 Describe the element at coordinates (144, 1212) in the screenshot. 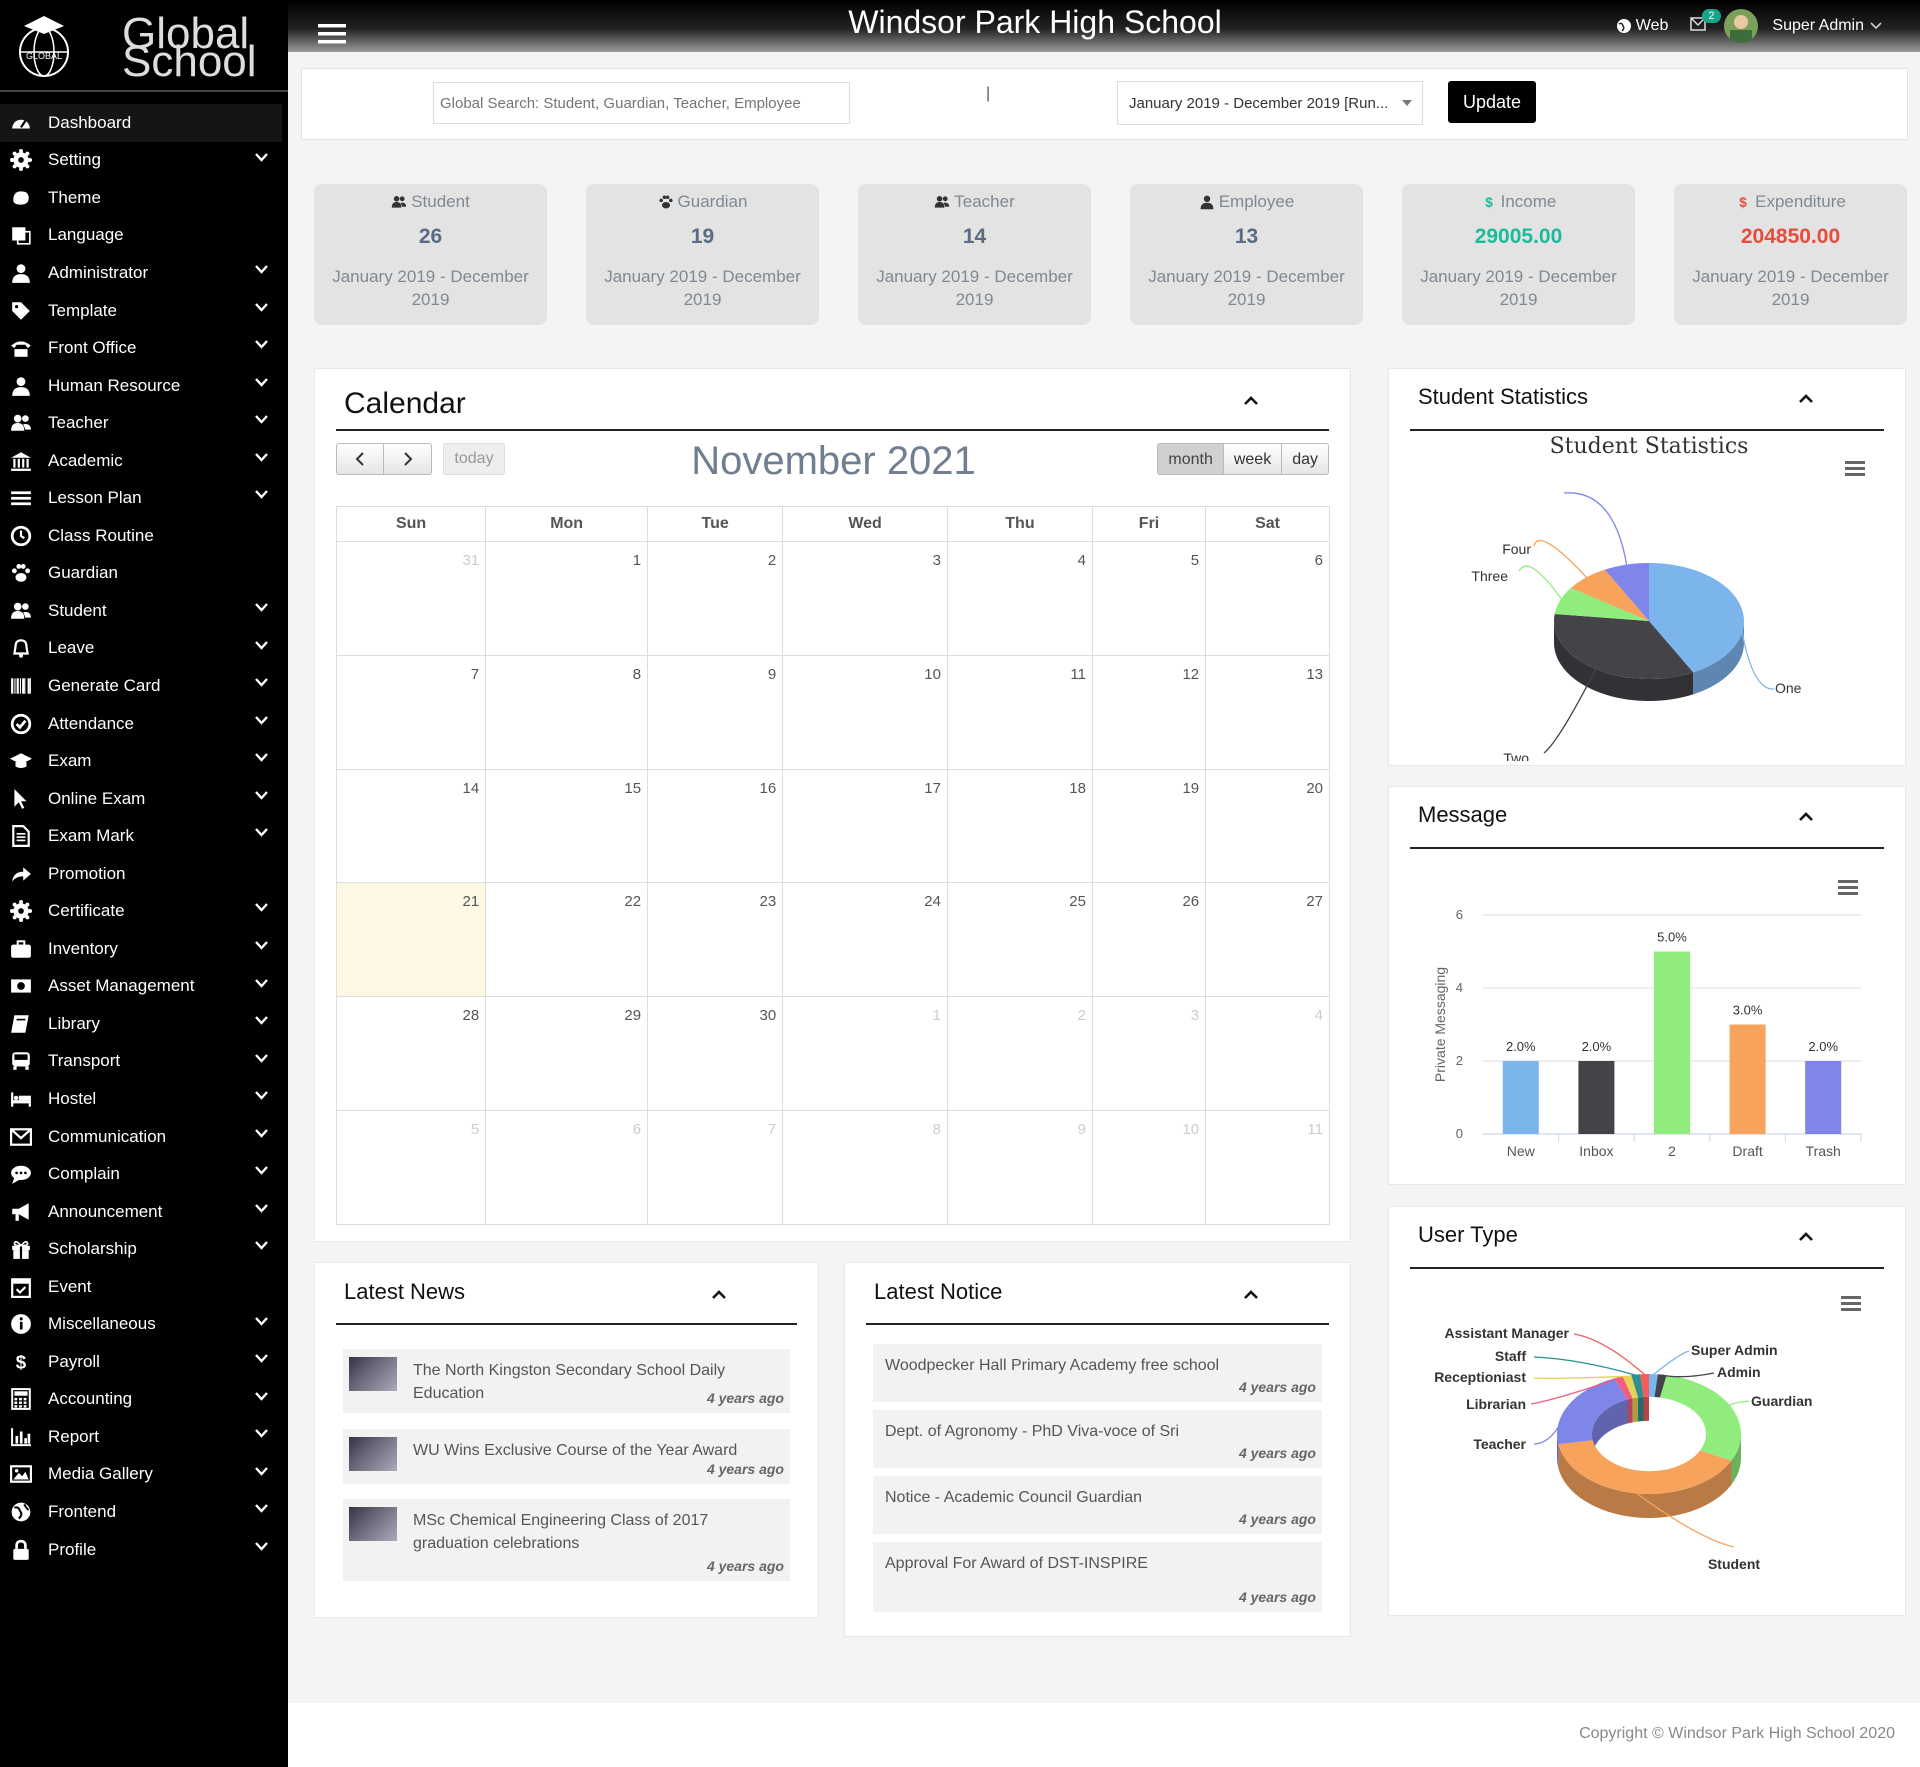

I see `sidebar-item-announcement: Announcement` at that location.